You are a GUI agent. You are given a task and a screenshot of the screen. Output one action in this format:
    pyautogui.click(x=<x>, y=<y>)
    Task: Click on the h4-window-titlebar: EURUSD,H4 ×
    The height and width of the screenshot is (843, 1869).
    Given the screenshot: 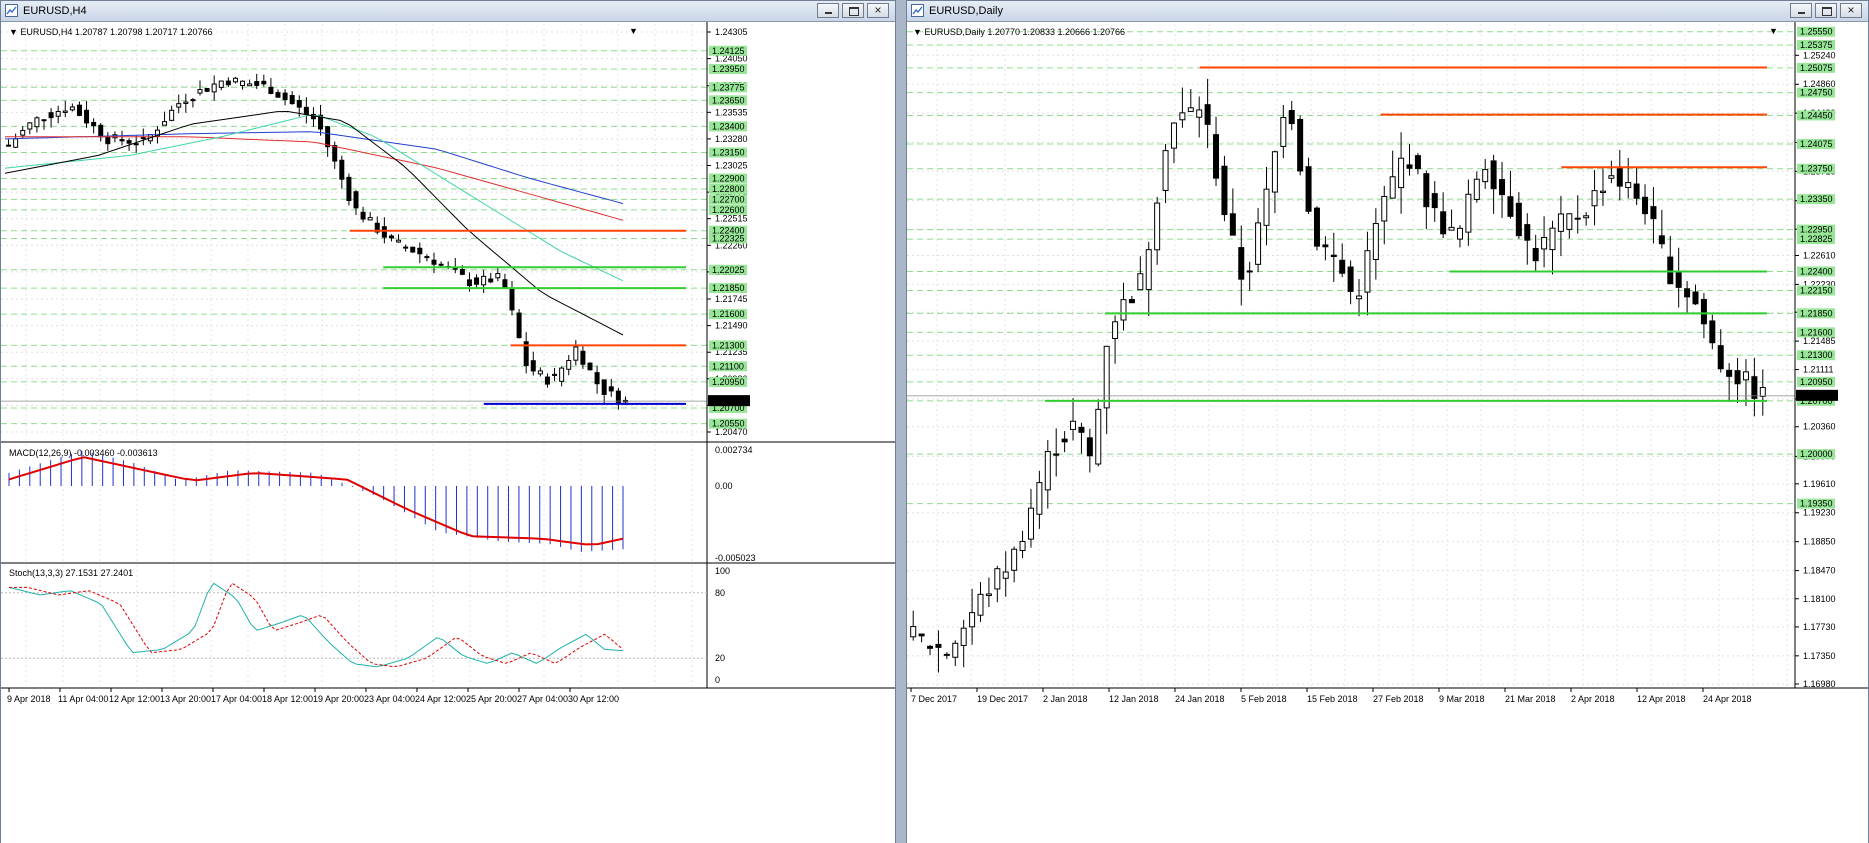 What is the action you would take?
    pyautogui.click(x=448, y=11)
    